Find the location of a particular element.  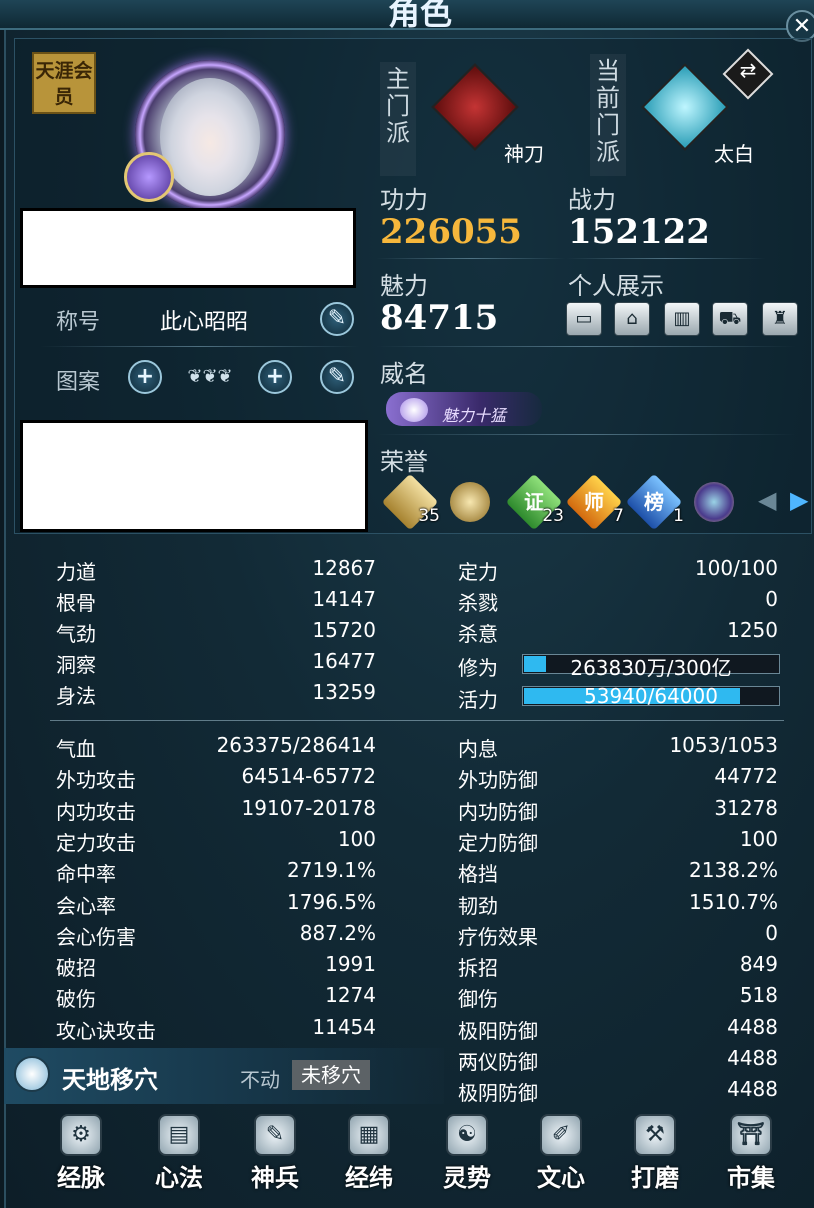

avatar-badge-icon is located at coordinates (149, 177).